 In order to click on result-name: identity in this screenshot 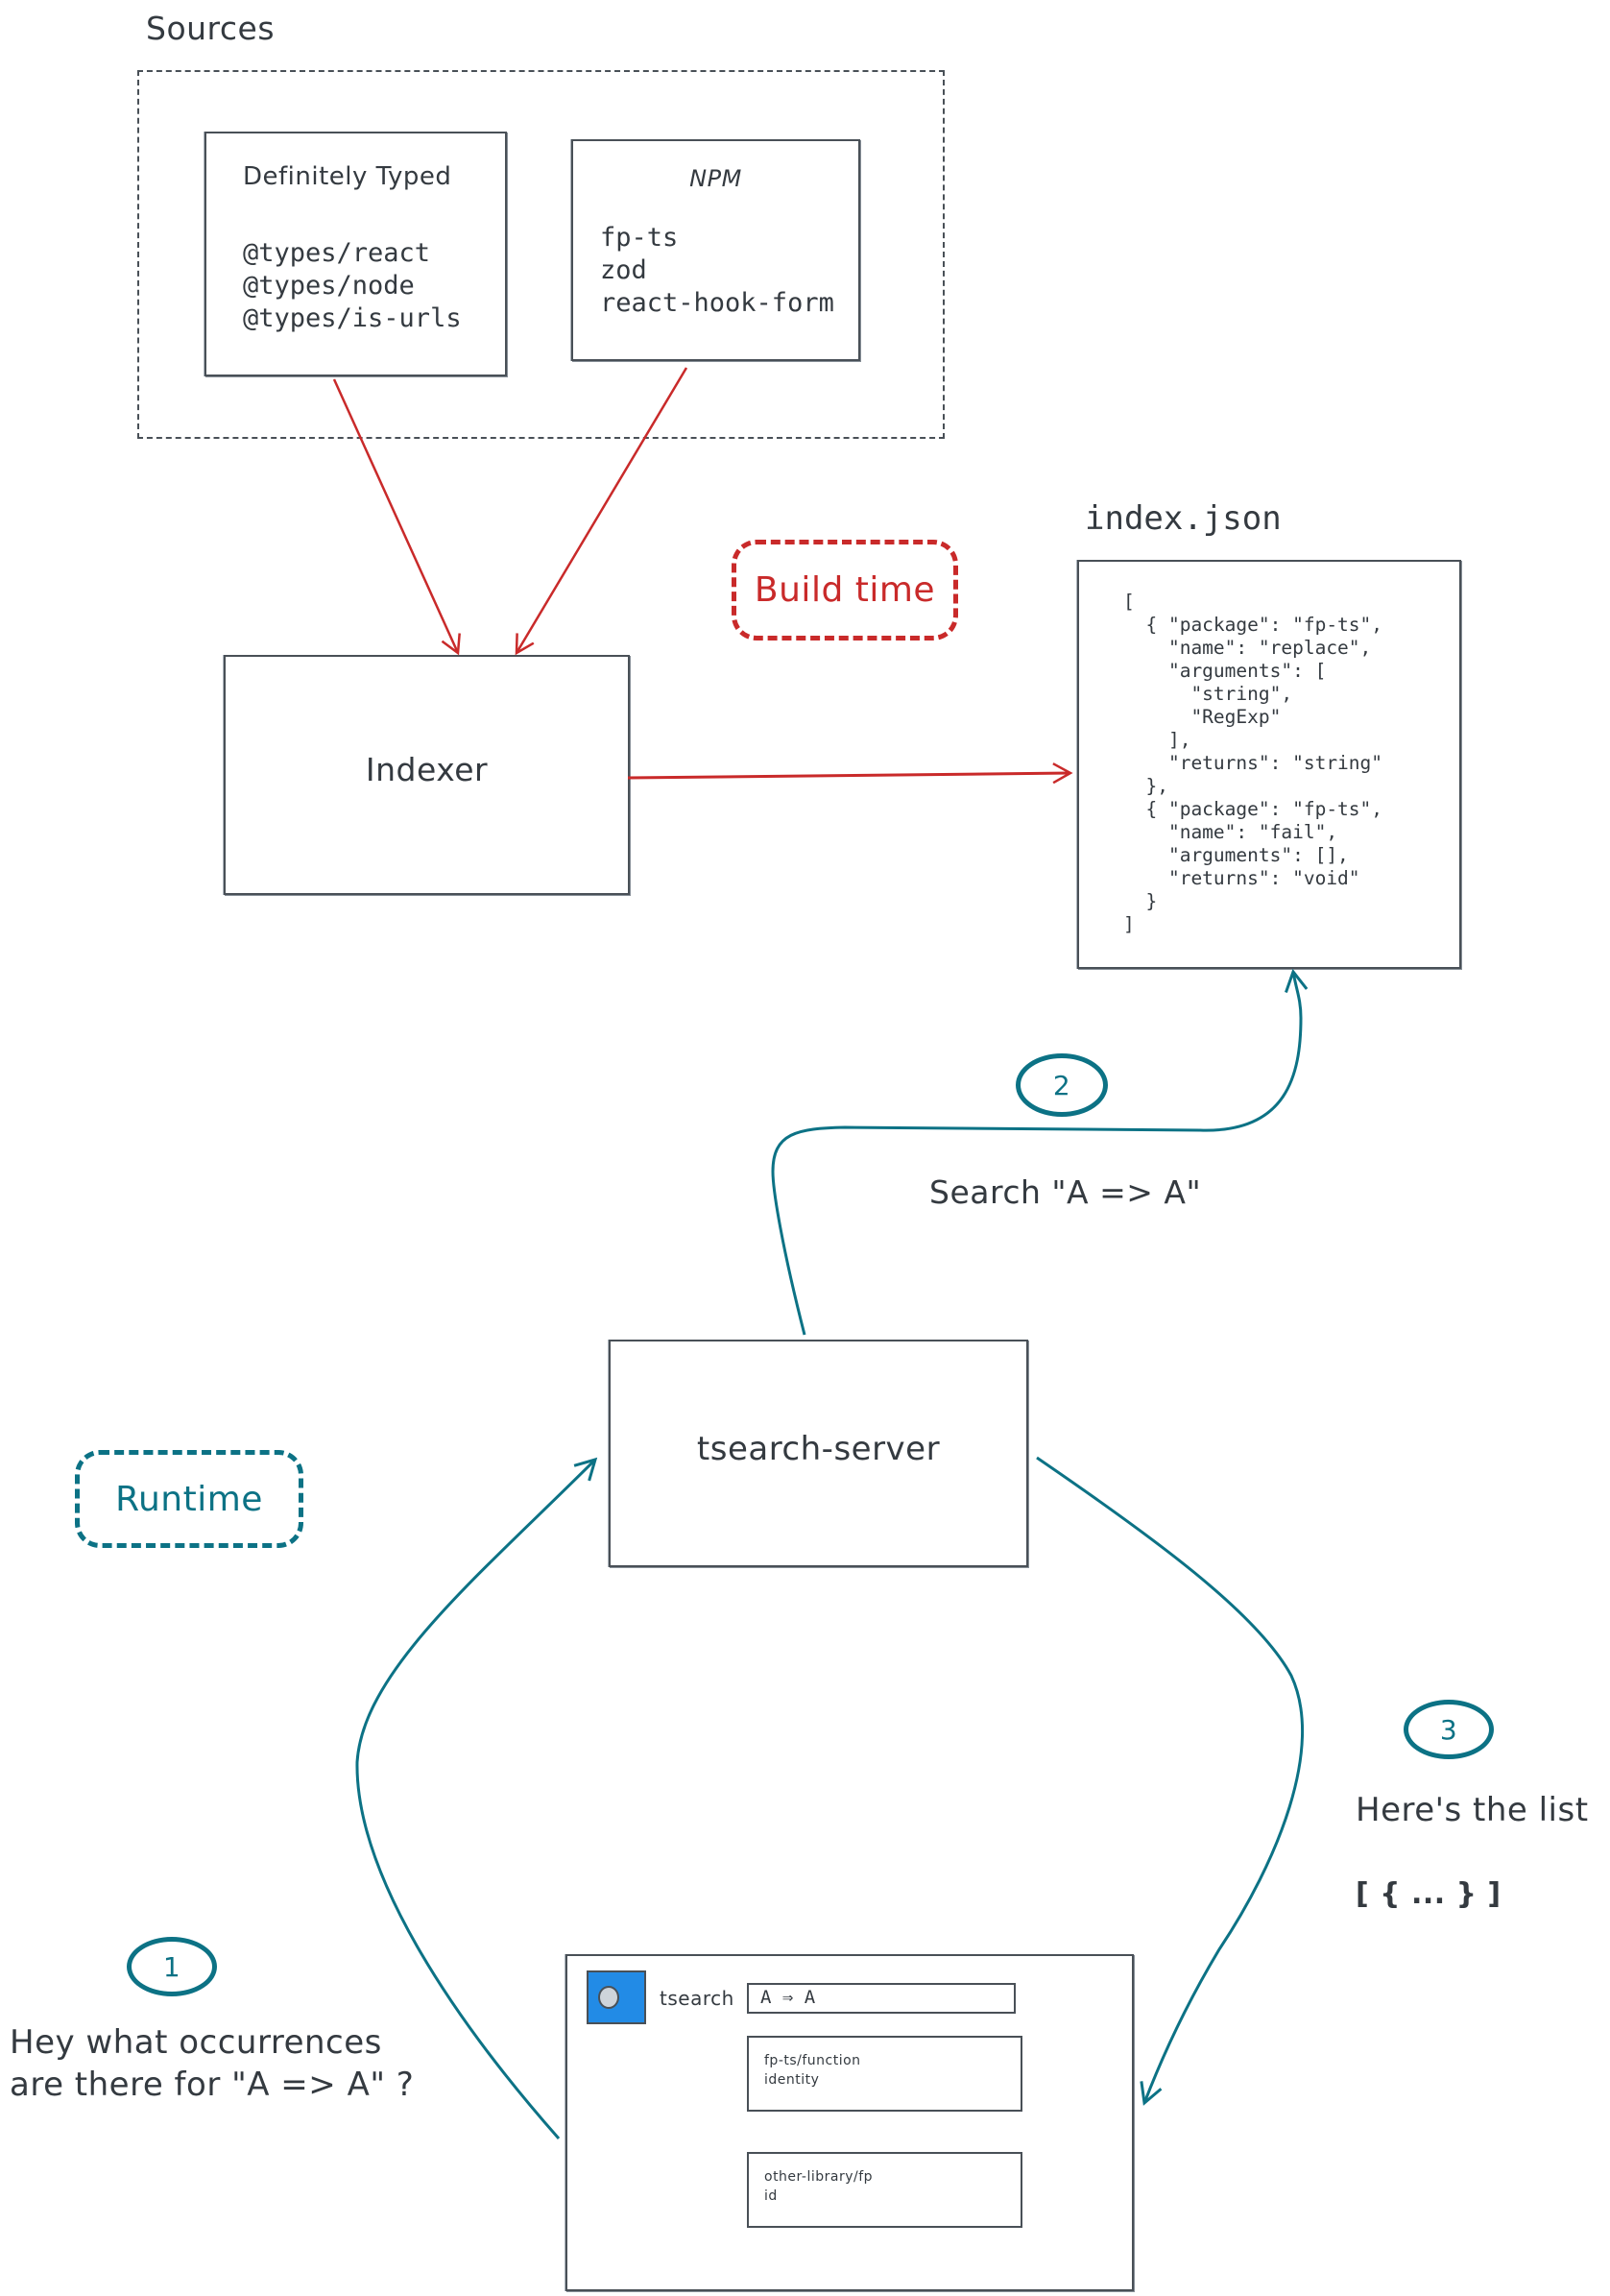, I will do `click(792, 2080)`.